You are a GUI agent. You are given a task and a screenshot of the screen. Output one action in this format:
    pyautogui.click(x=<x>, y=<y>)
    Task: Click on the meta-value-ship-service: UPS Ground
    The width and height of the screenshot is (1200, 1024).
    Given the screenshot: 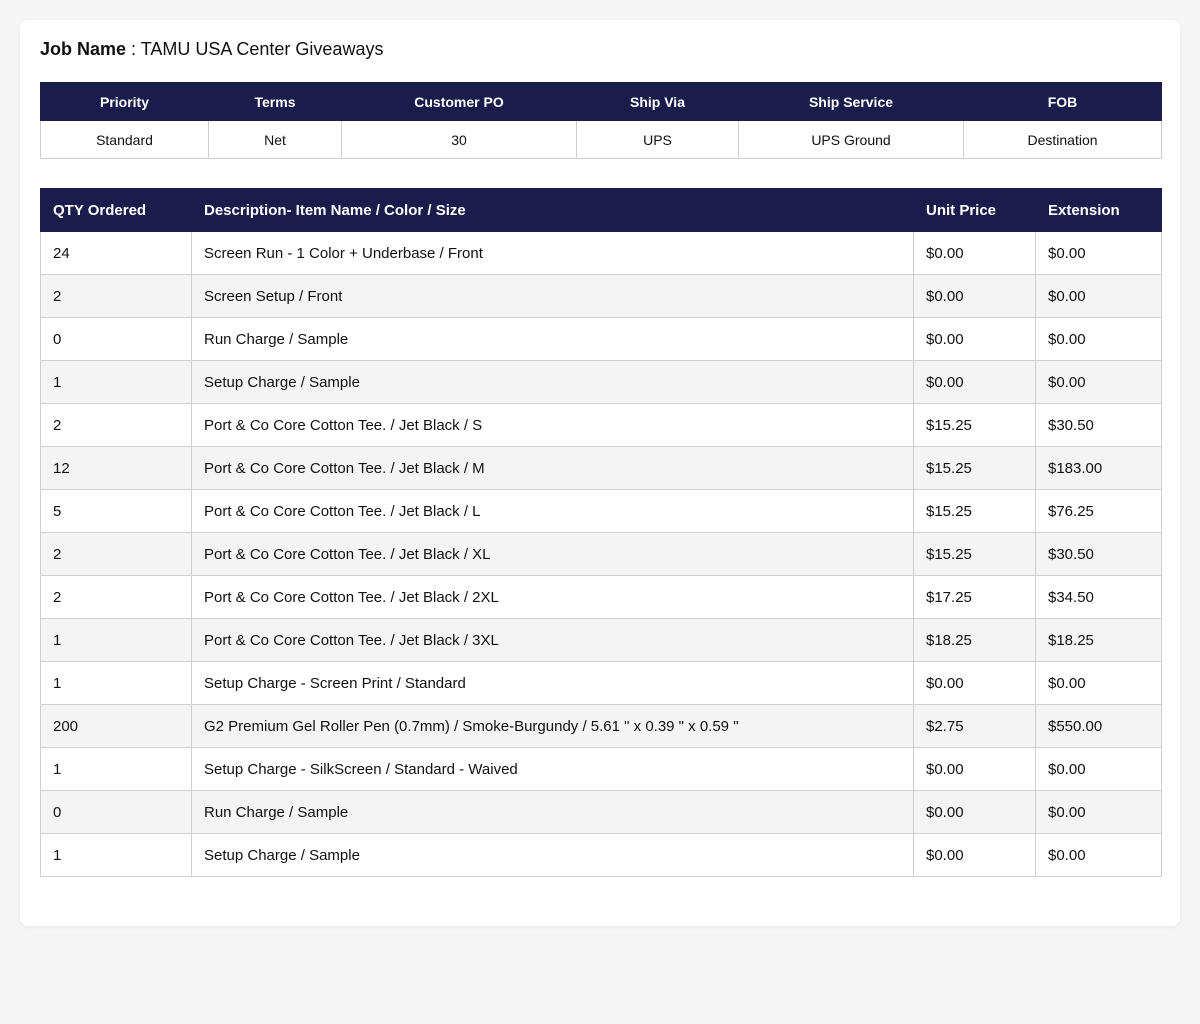 What is the action you would take?
    pyautogui.click(x=851, y=139)
    